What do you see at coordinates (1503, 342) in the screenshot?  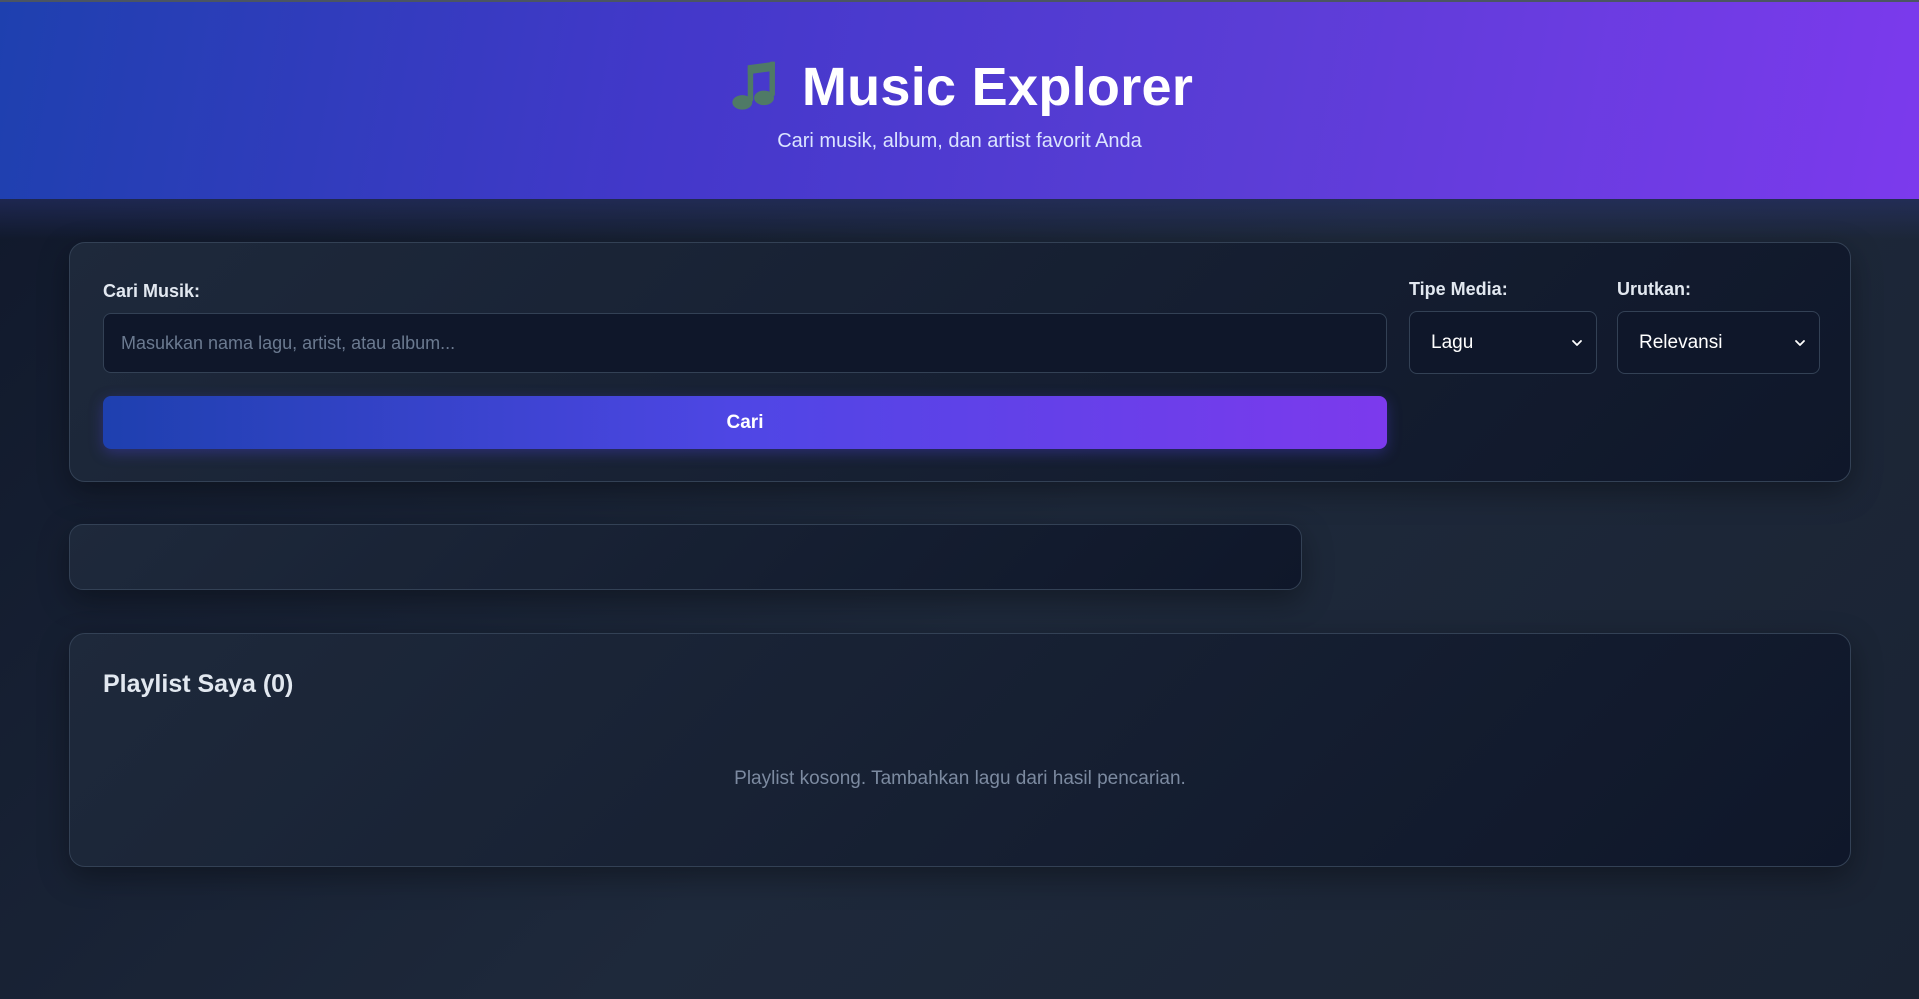 I see `media-type-select: Lagu` at bounding box center [1503, 342].